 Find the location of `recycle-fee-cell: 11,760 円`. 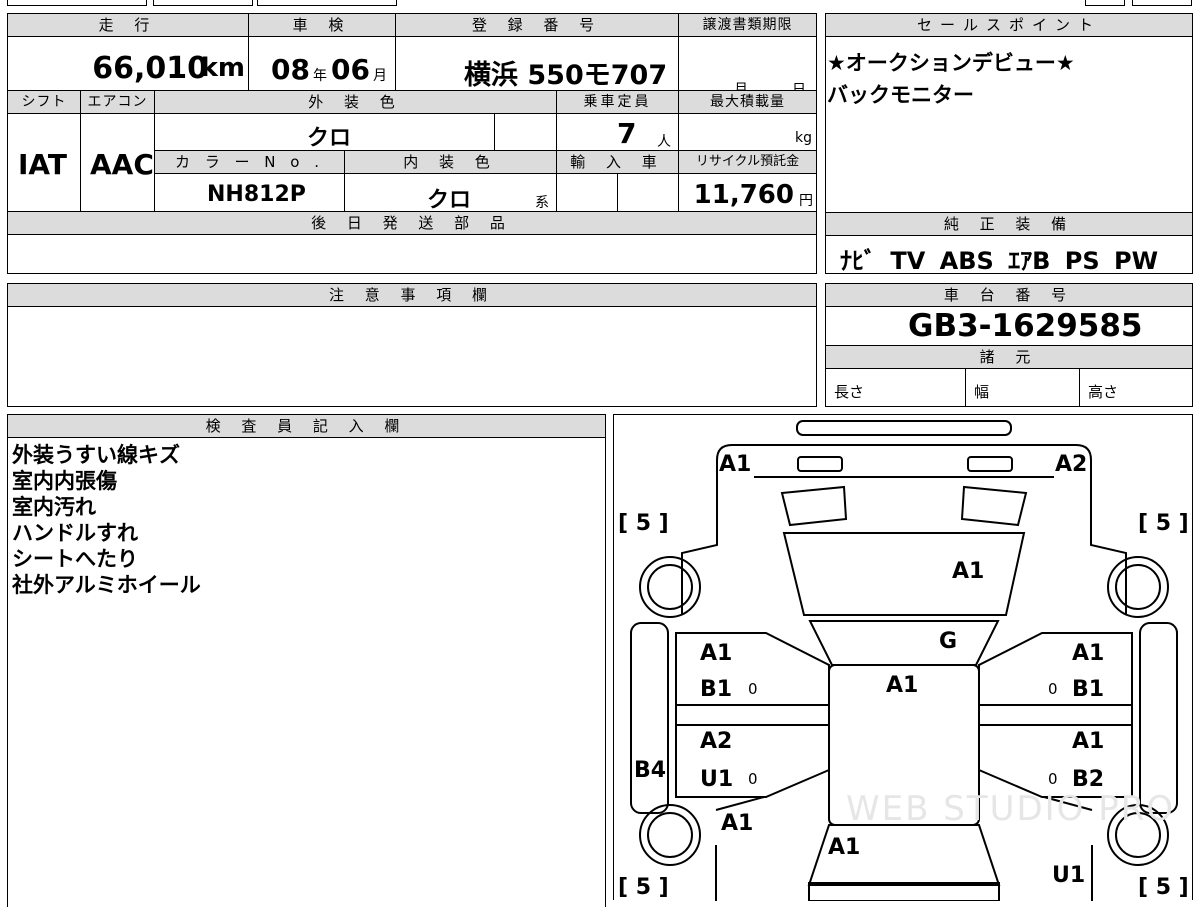

recycle-fee-cell: 11,760 円 is located at coordinates (747, 192).